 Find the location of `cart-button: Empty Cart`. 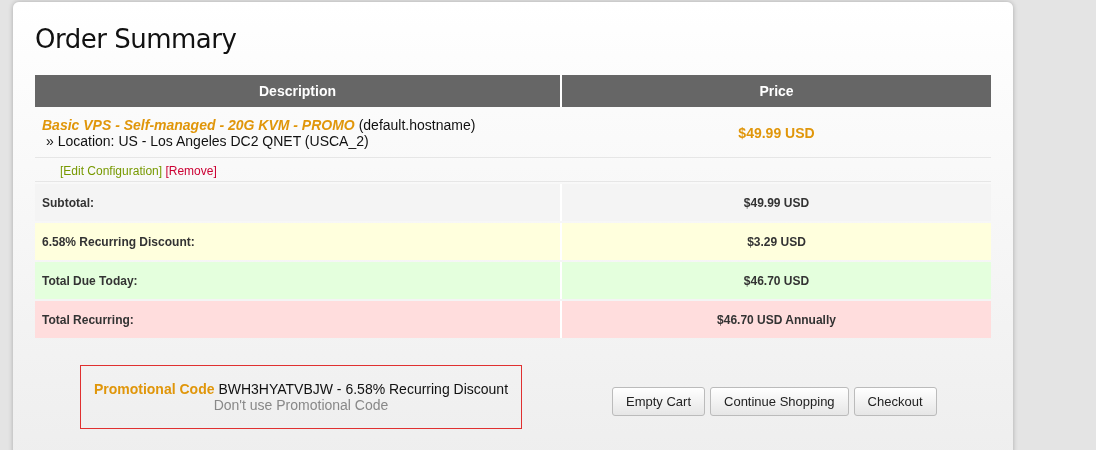

cart-button: Empty Cart is located at coordinates (658, 401).